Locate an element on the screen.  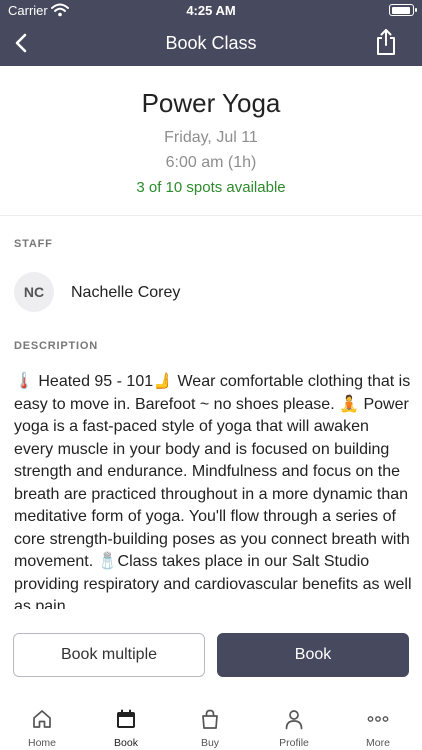
staff-name: Nachelle Corey is located at coordinates (126, 292).